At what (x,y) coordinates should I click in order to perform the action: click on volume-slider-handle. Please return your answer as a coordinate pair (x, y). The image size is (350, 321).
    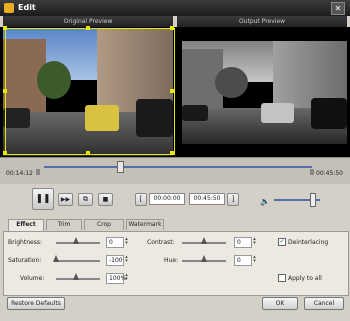
    Looking at the image, I should click on (313, 200).